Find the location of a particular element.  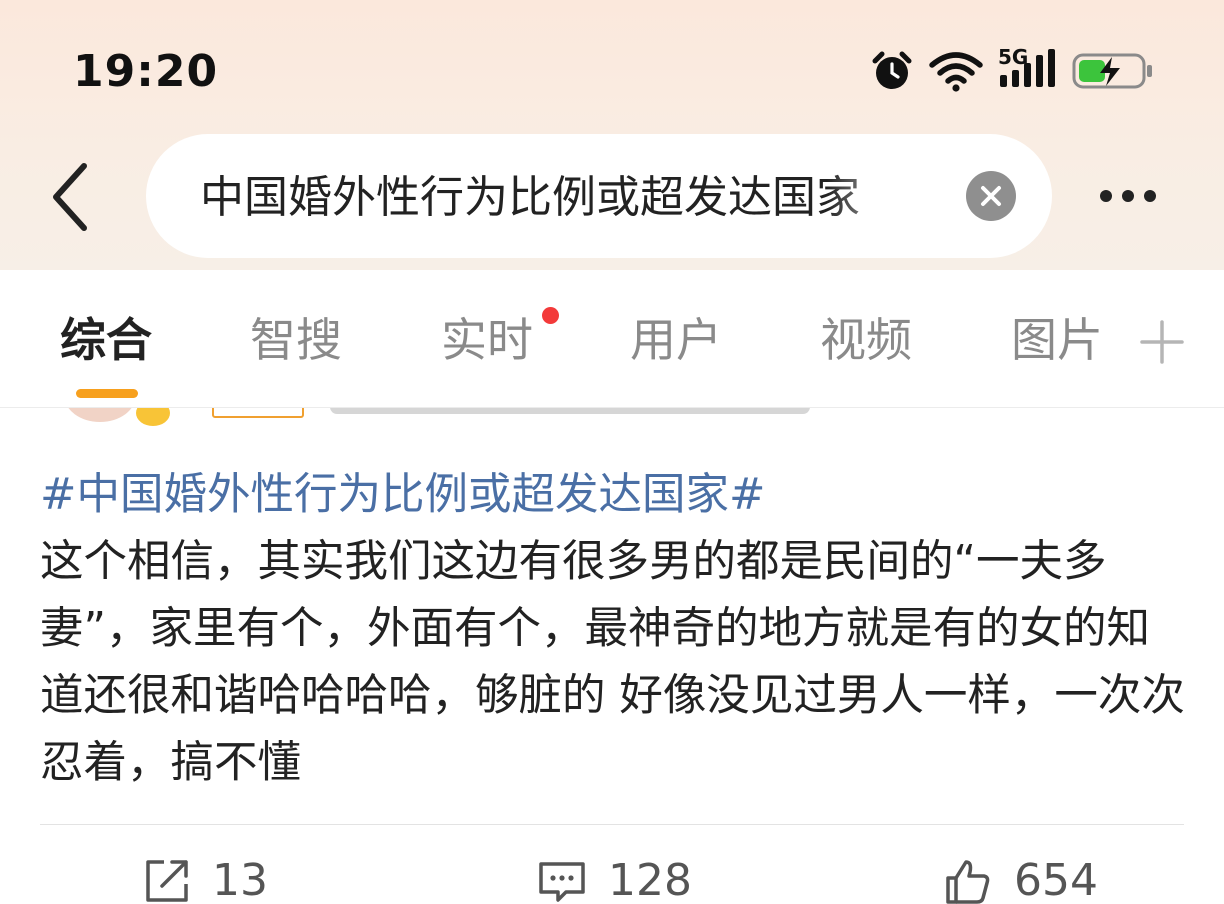

avatar is located at coordinates (100, 415).